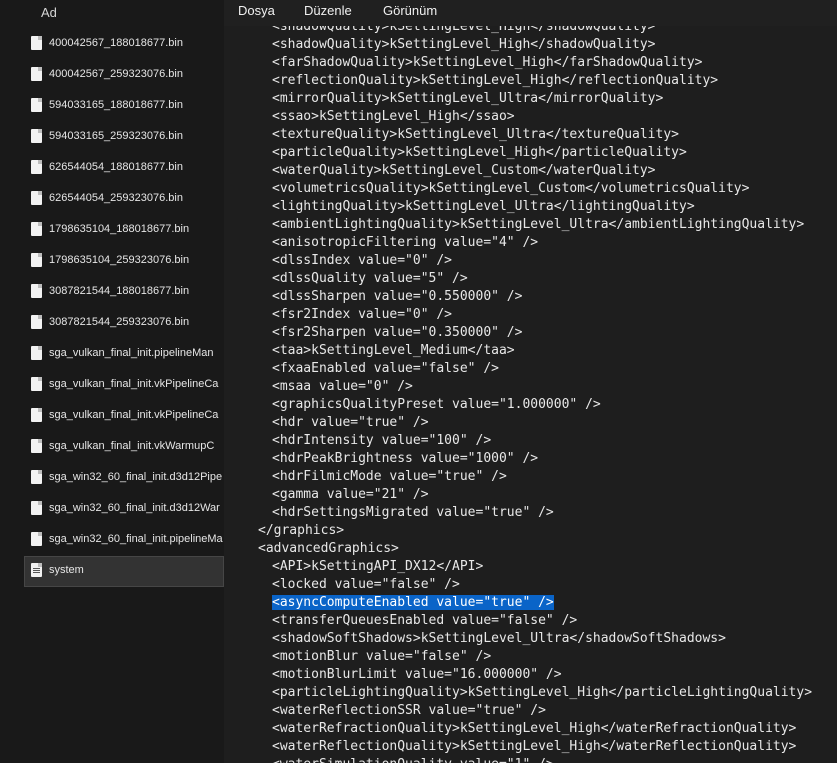 This screenshot has height=763, width=837. I want to click on file-row: 400042567_188018677.bin, so click(112, 44).